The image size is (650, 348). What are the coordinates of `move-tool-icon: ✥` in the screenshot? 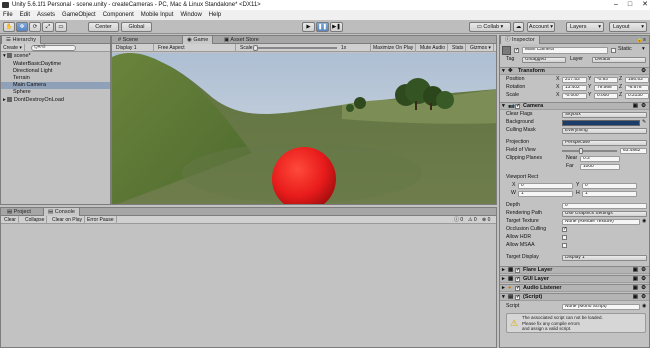 It's located at (22, 27).